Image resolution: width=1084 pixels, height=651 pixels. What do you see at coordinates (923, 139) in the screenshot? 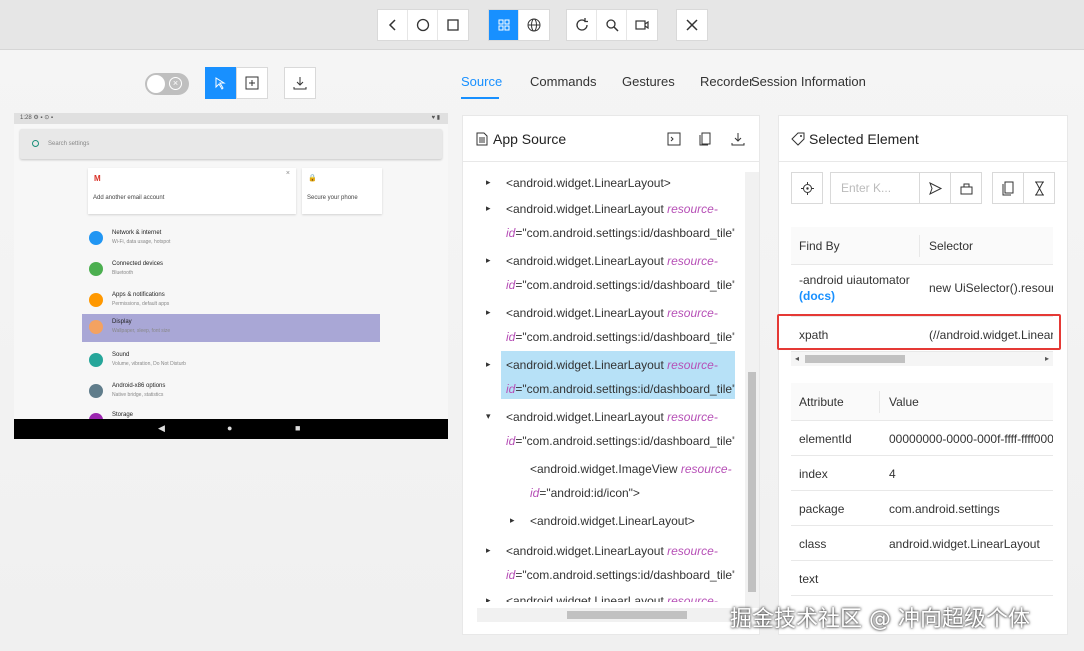
I see `selected-element-header: Selected Element` at bounding box center [923, 139].